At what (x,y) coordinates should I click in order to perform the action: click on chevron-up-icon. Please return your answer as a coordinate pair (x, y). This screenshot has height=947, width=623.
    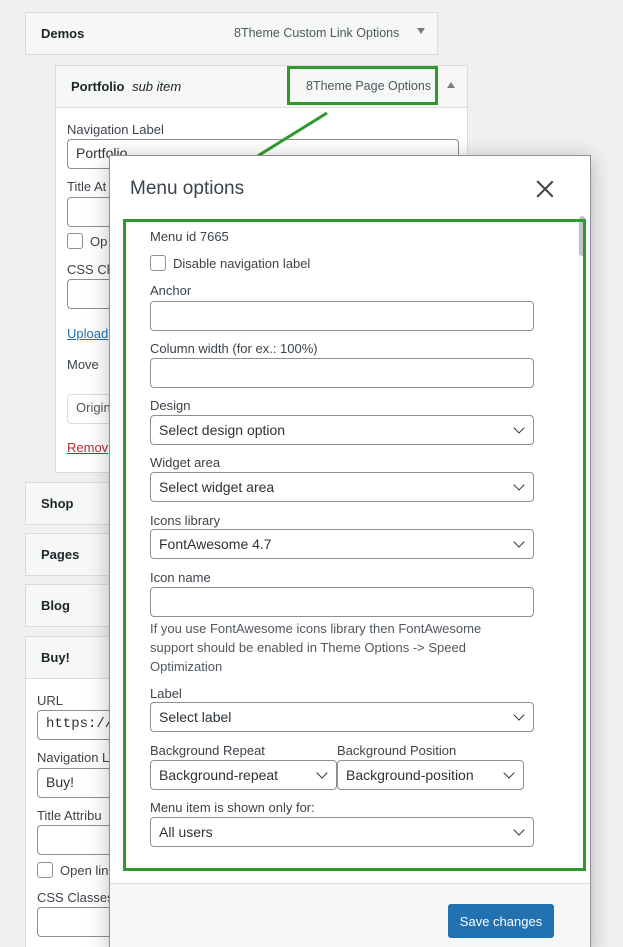
    Looking at the image, I should click on (451, 85).